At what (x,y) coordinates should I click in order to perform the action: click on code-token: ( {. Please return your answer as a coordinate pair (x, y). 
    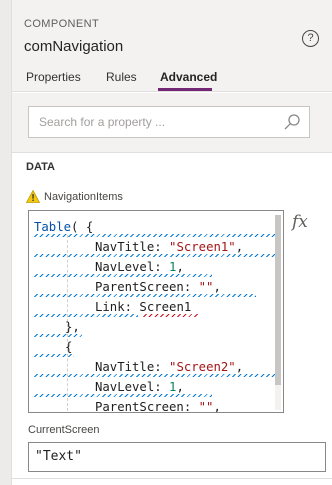
    Looking at the image, I should click on (82, 227).